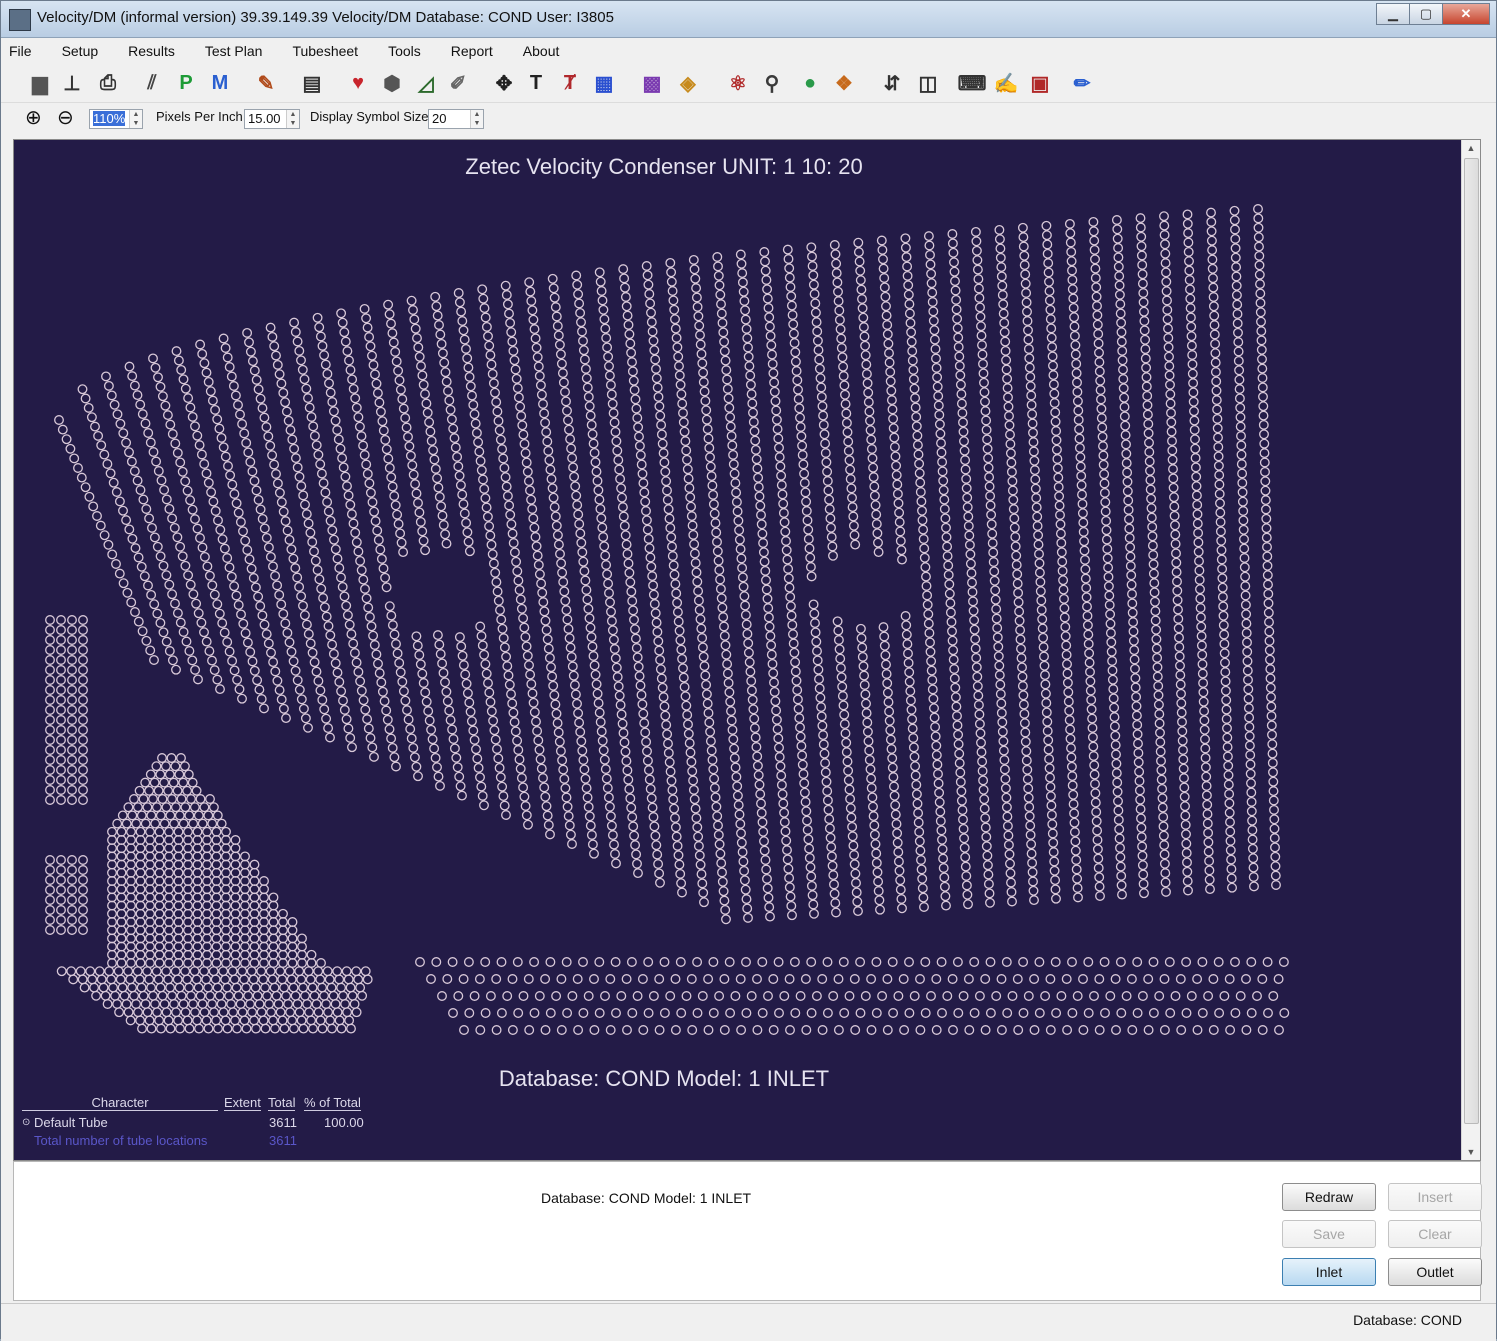  Describe the element at coordinates (476, 119) in the screenshot. I see `symbol-spinner-arrows: ▲ ▼` at that location.